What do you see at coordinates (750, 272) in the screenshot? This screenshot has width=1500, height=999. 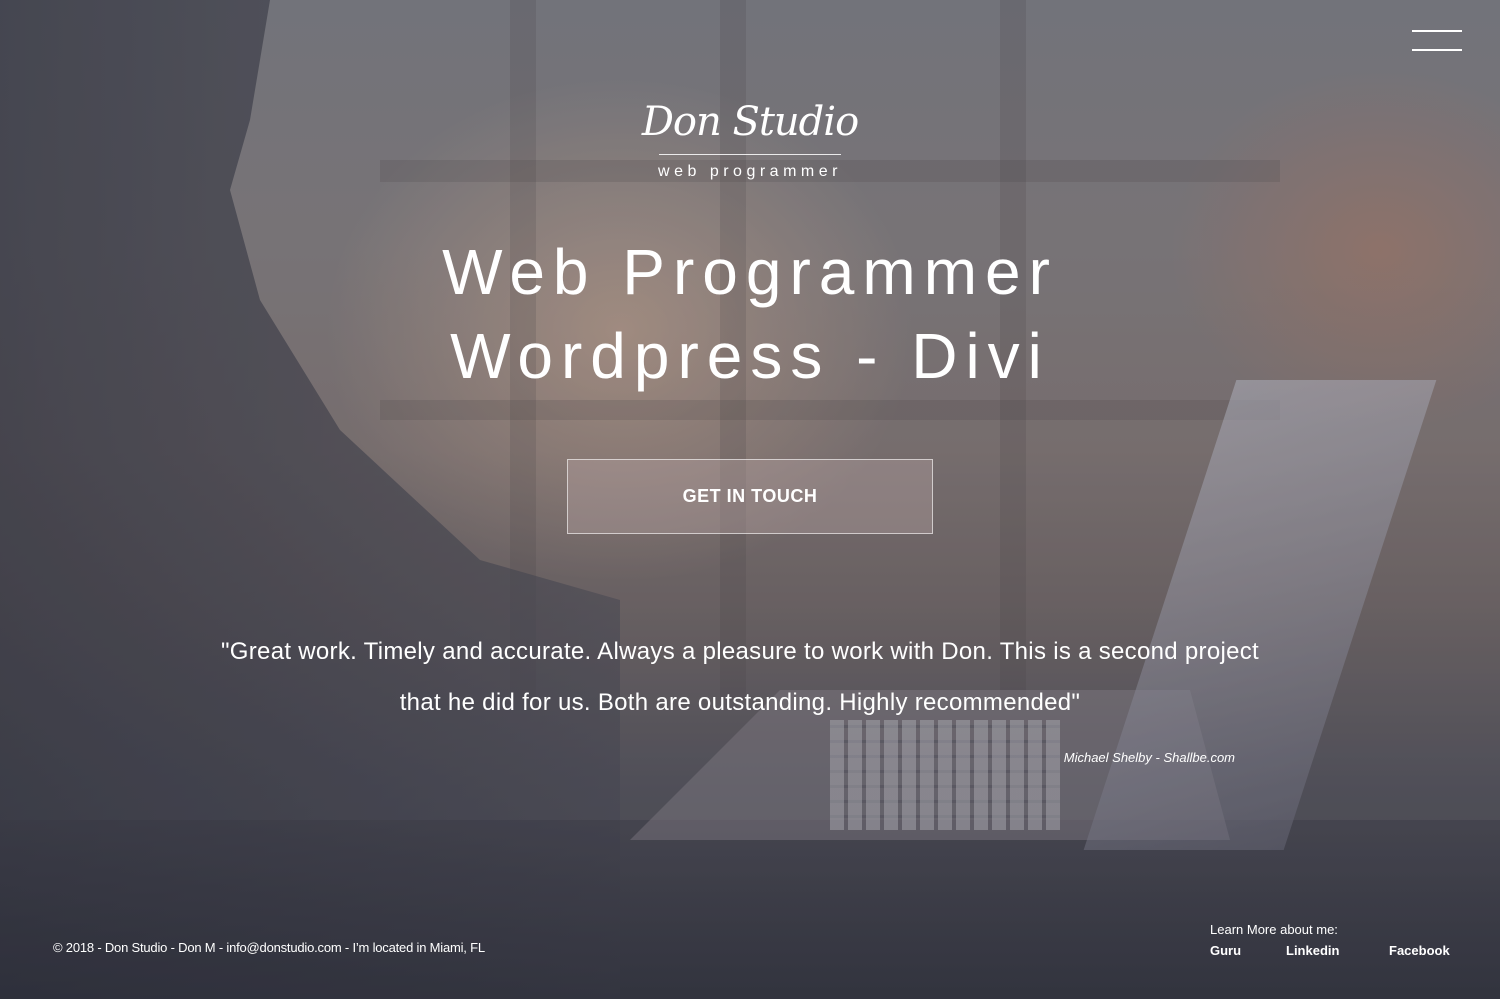 I see `hero-title-line: Web Programmer` at bounding box center [750, 272].